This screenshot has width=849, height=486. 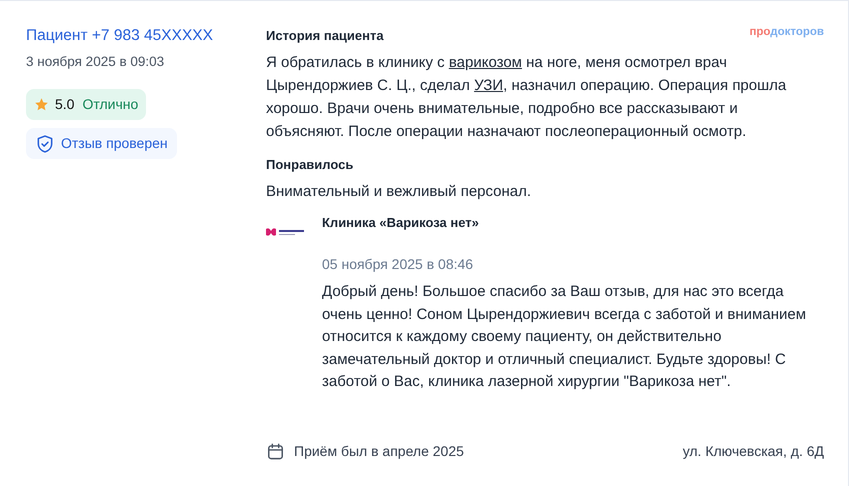 What do you see at coordinates (119, 36) in the screenshot?
I see `patient-name: Пациент +7 983 45XXXXX` at bounding box center [119, 36].